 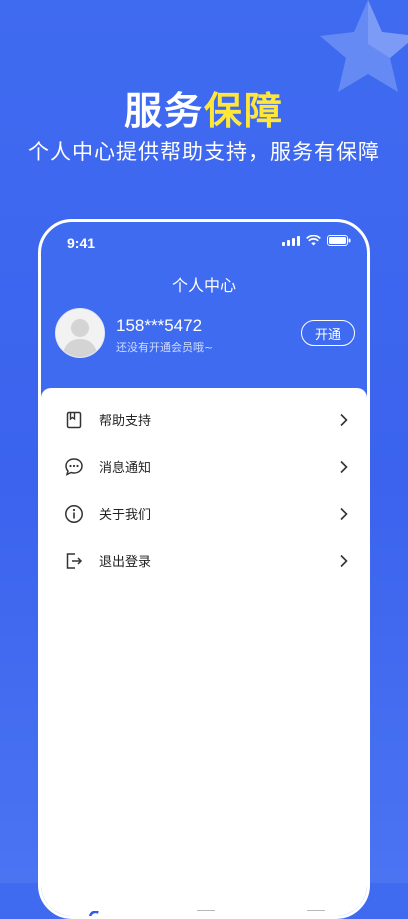 I want to click on tab-profile-icon, so click(x=316, y=913).